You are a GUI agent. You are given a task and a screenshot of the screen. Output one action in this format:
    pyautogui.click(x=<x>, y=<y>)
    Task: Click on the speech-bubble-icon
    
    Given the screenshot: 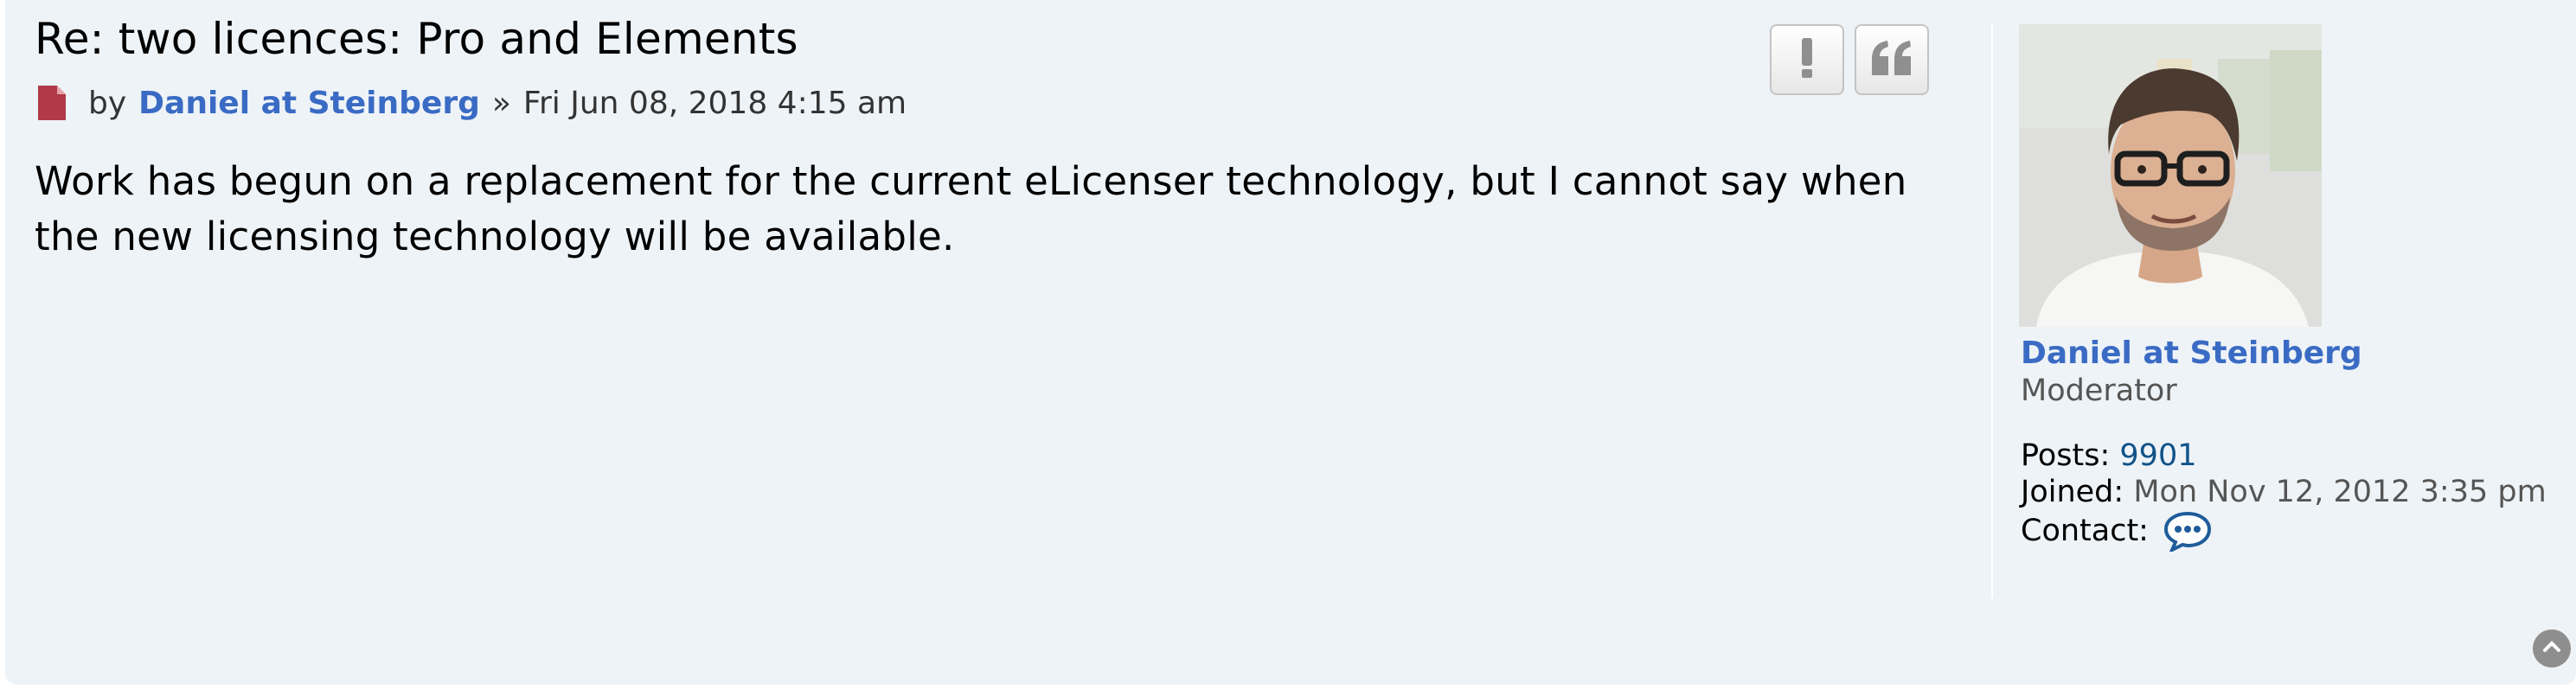 What is the action you would take?
    pyautogui.click(x=2188, y=532)
    